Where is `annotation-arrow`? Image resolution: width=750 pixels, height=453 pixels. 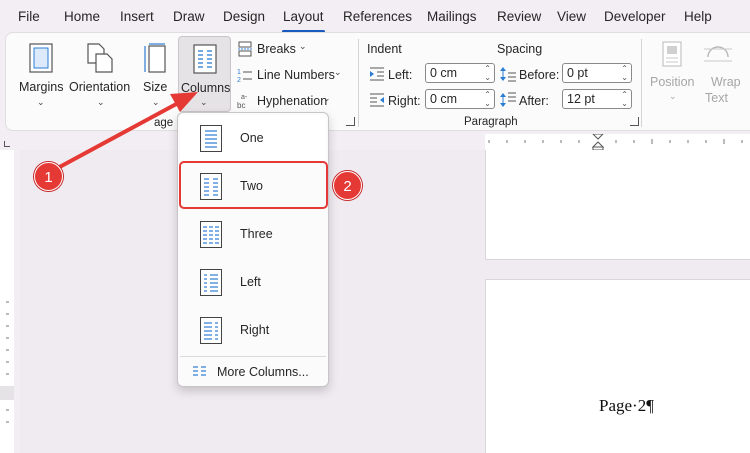 annotation-arrow is located at coordinates (125, 132).